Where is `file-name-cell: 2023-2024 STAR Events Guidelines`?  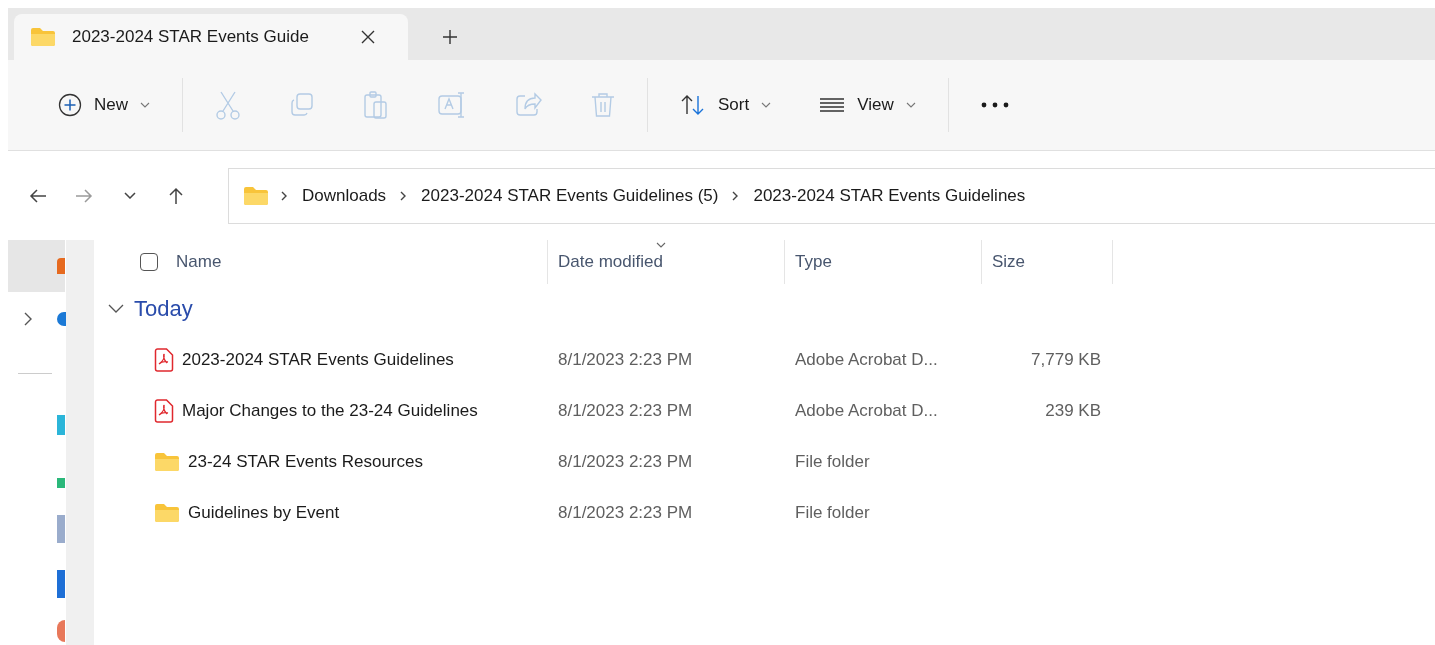
file-name-cell: 2023-2024 STAR Events Guidelines is located at coordinates (277, 359).